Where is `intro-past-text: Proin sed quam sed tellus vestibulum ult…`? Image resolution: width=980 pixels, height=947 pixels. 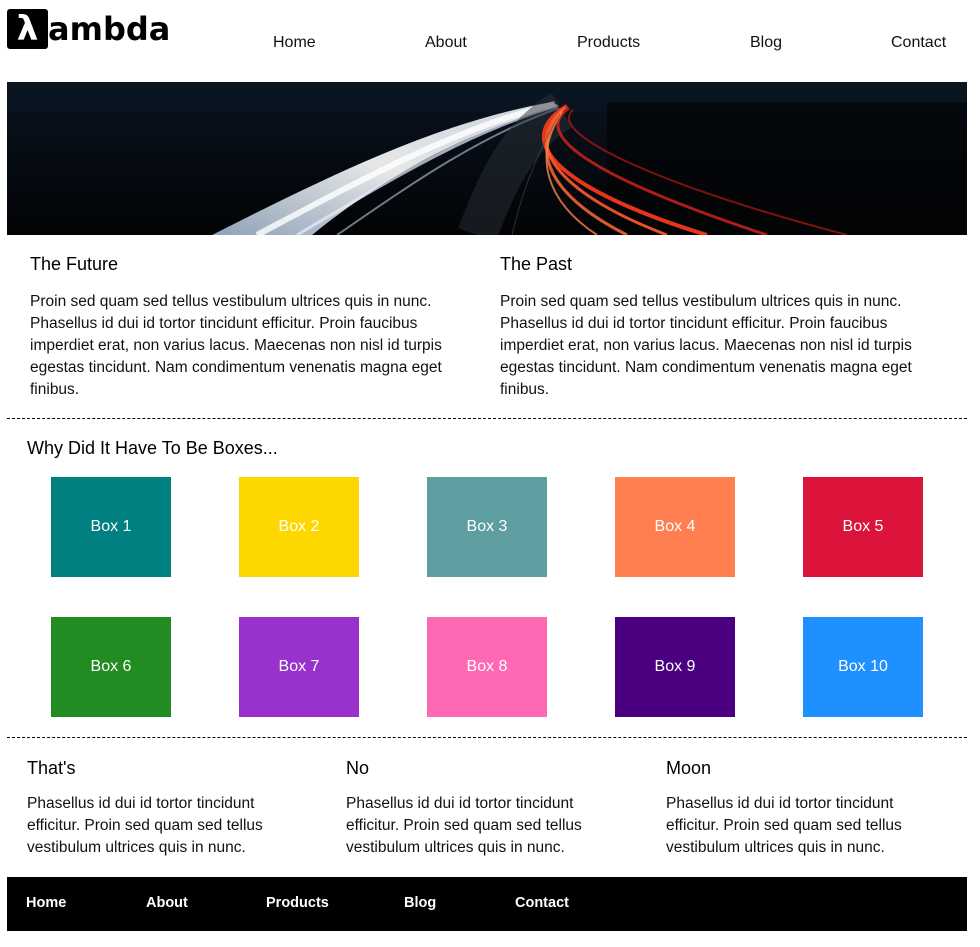
intro-past-text: Proin sed quam sed tellus vestibulum ult… is located at coordinates (706, 345).